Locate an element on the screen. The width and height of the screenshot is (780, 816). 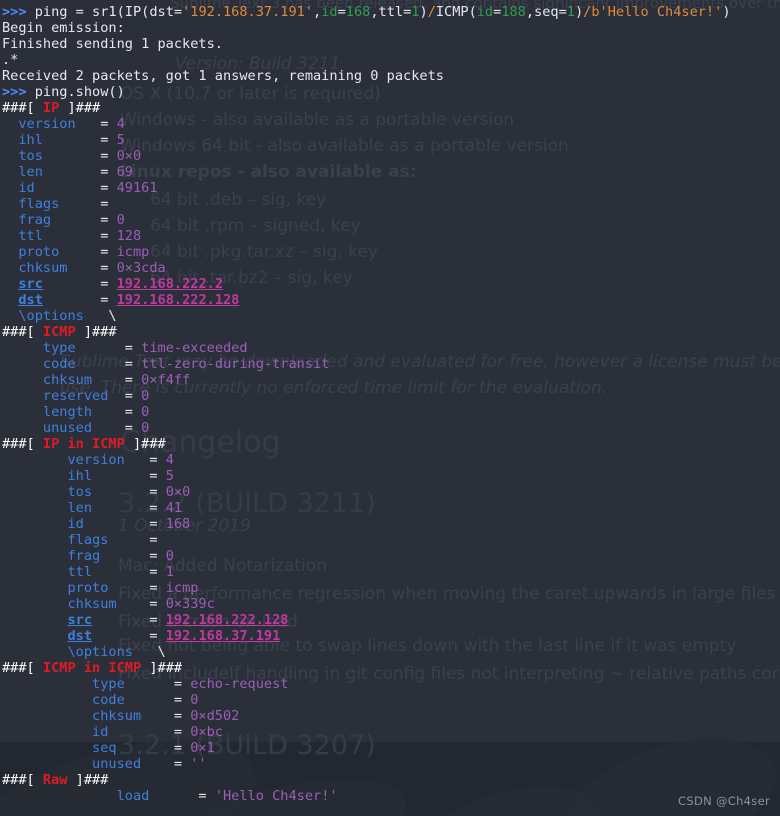
terminal-line-hdr-ip: ###[ IP ]### is located at coordinates (390, 108).